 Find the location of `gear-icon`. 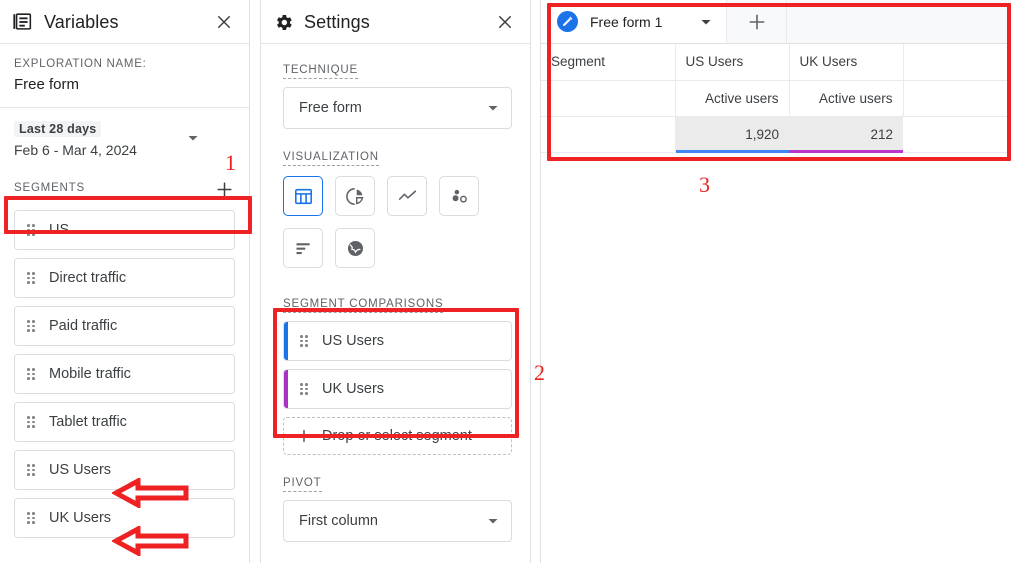

gear-icon is located at coordinates (283, 22).